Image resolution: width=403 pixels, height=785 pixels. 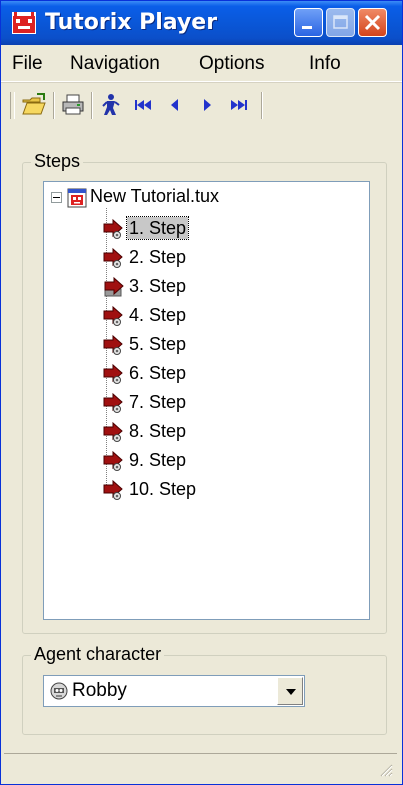 What do you see at coordinates (188, 461) in the screenshot?
I see `tree-step-item: 9. Step` at bounding box center [188, 461].